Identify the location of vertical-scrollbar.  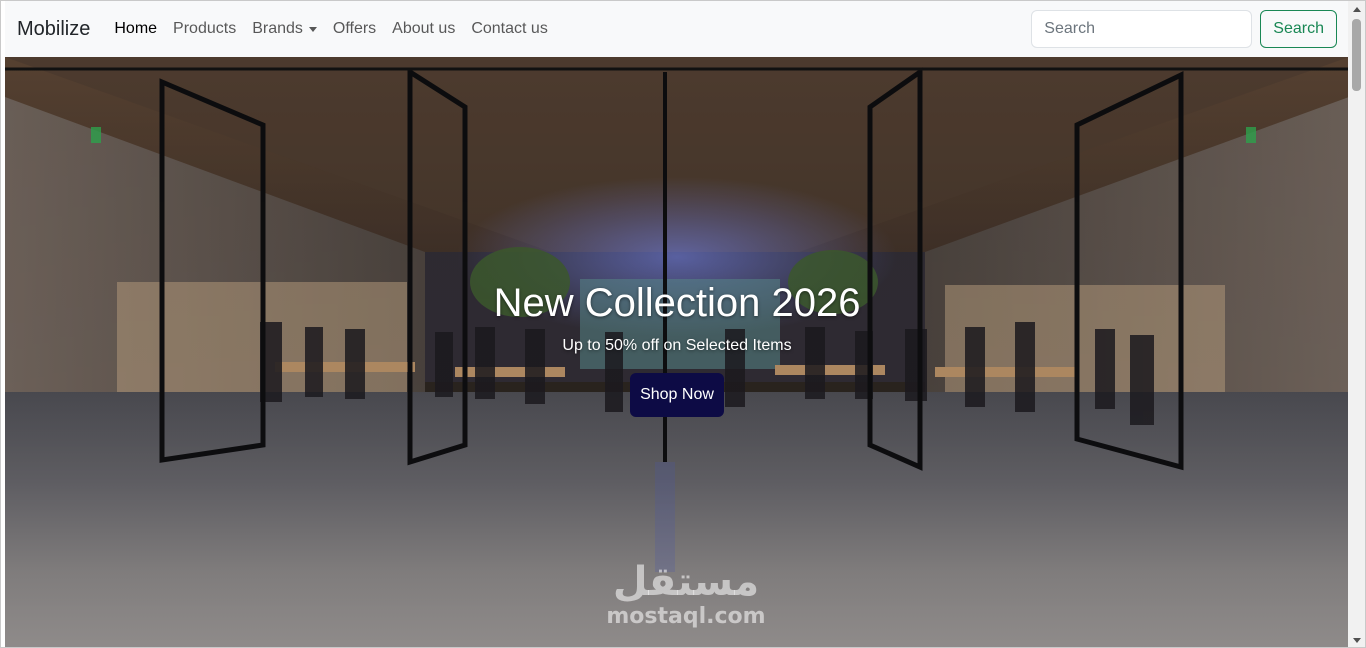
(1356, 324).